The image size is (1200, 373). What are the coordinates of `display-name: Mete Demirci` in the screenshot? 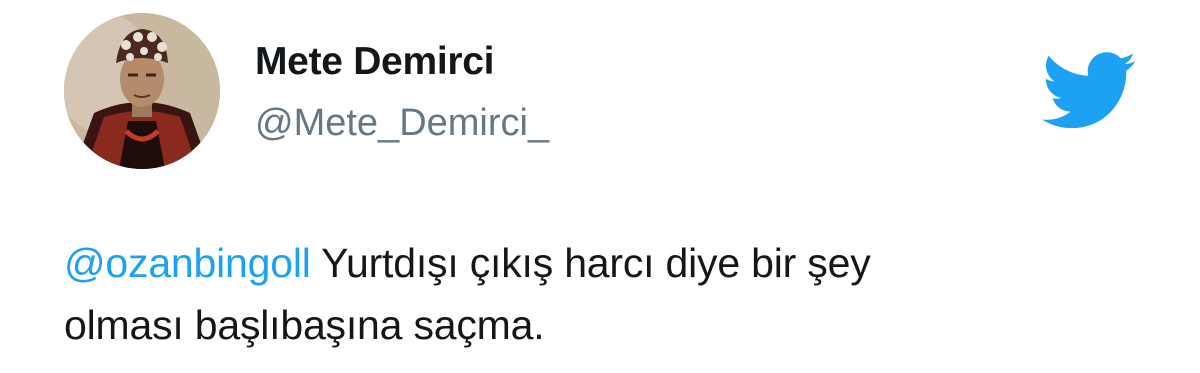 It's located at (374, 62).